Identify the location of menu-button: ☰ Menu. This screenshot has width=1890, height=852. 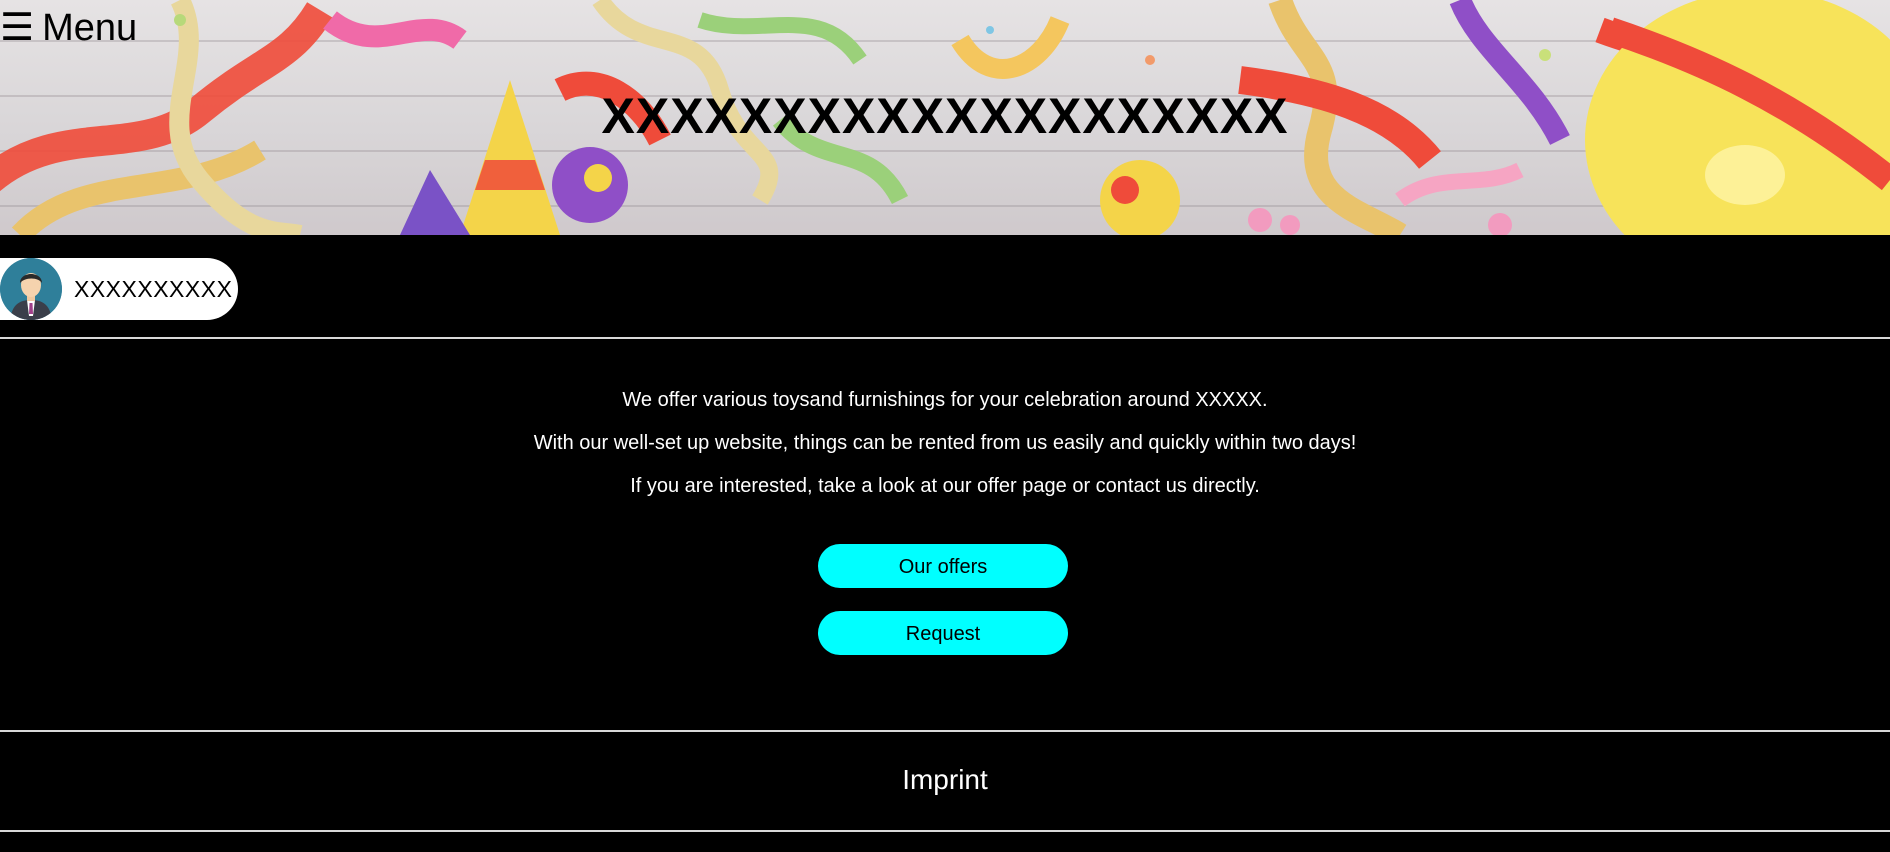
(68, 28).